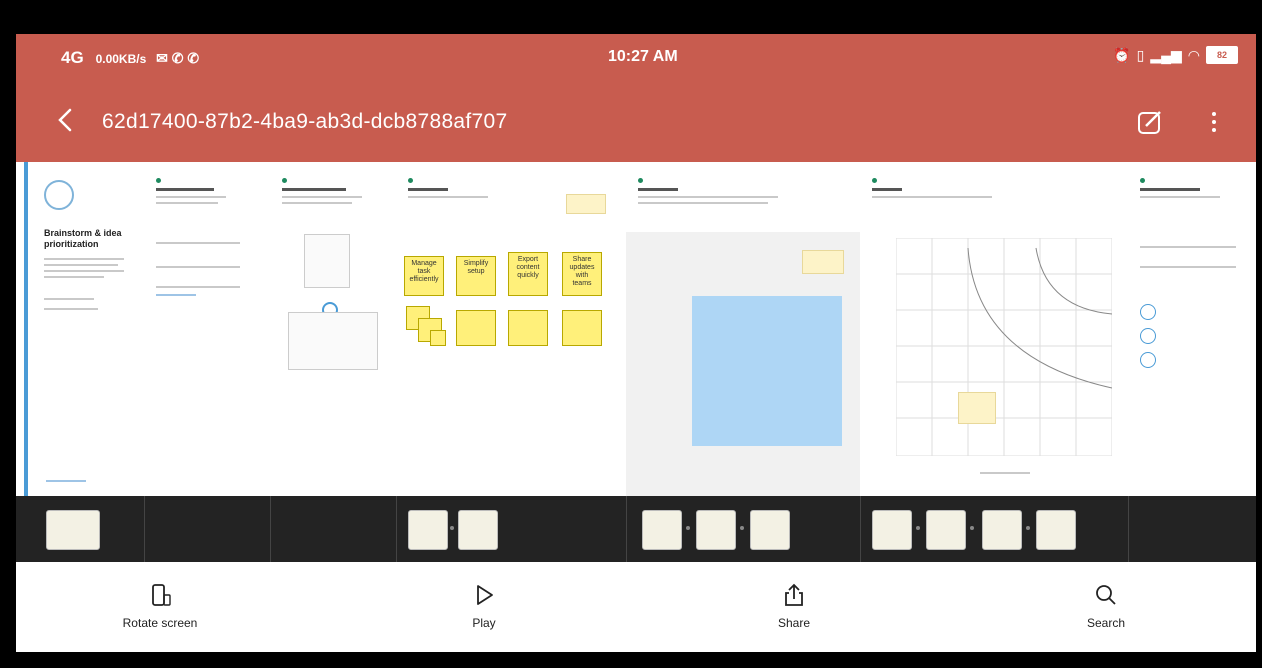 This screenshot has width=1262, height=668. What do you see at coordinates (484, 607) in the screenshot?
I see `play-button: Play` at bounding box center [484, 607].